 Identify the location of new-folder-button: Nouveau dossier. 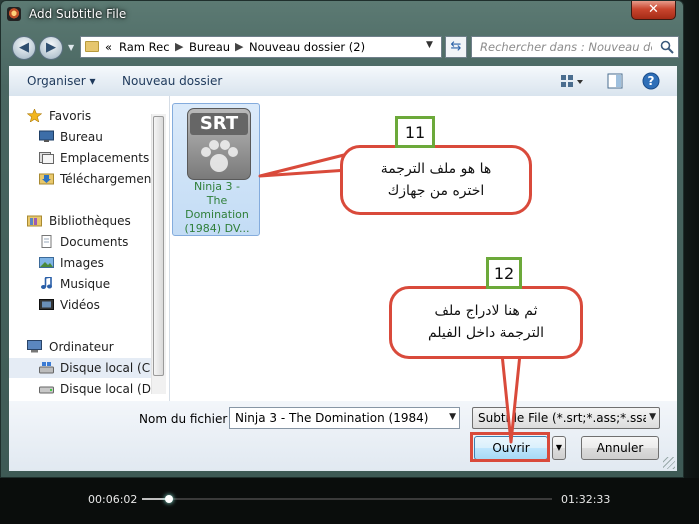
(172, 81).